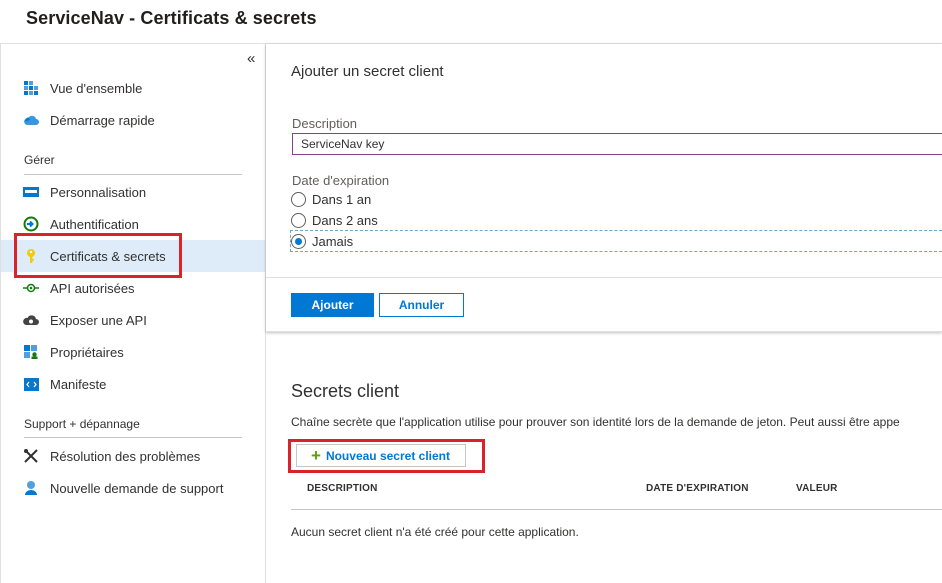  Describe the element at coordinates (616, 241) in the screenshot. I see `radio-option-never: Jamais` at that location.